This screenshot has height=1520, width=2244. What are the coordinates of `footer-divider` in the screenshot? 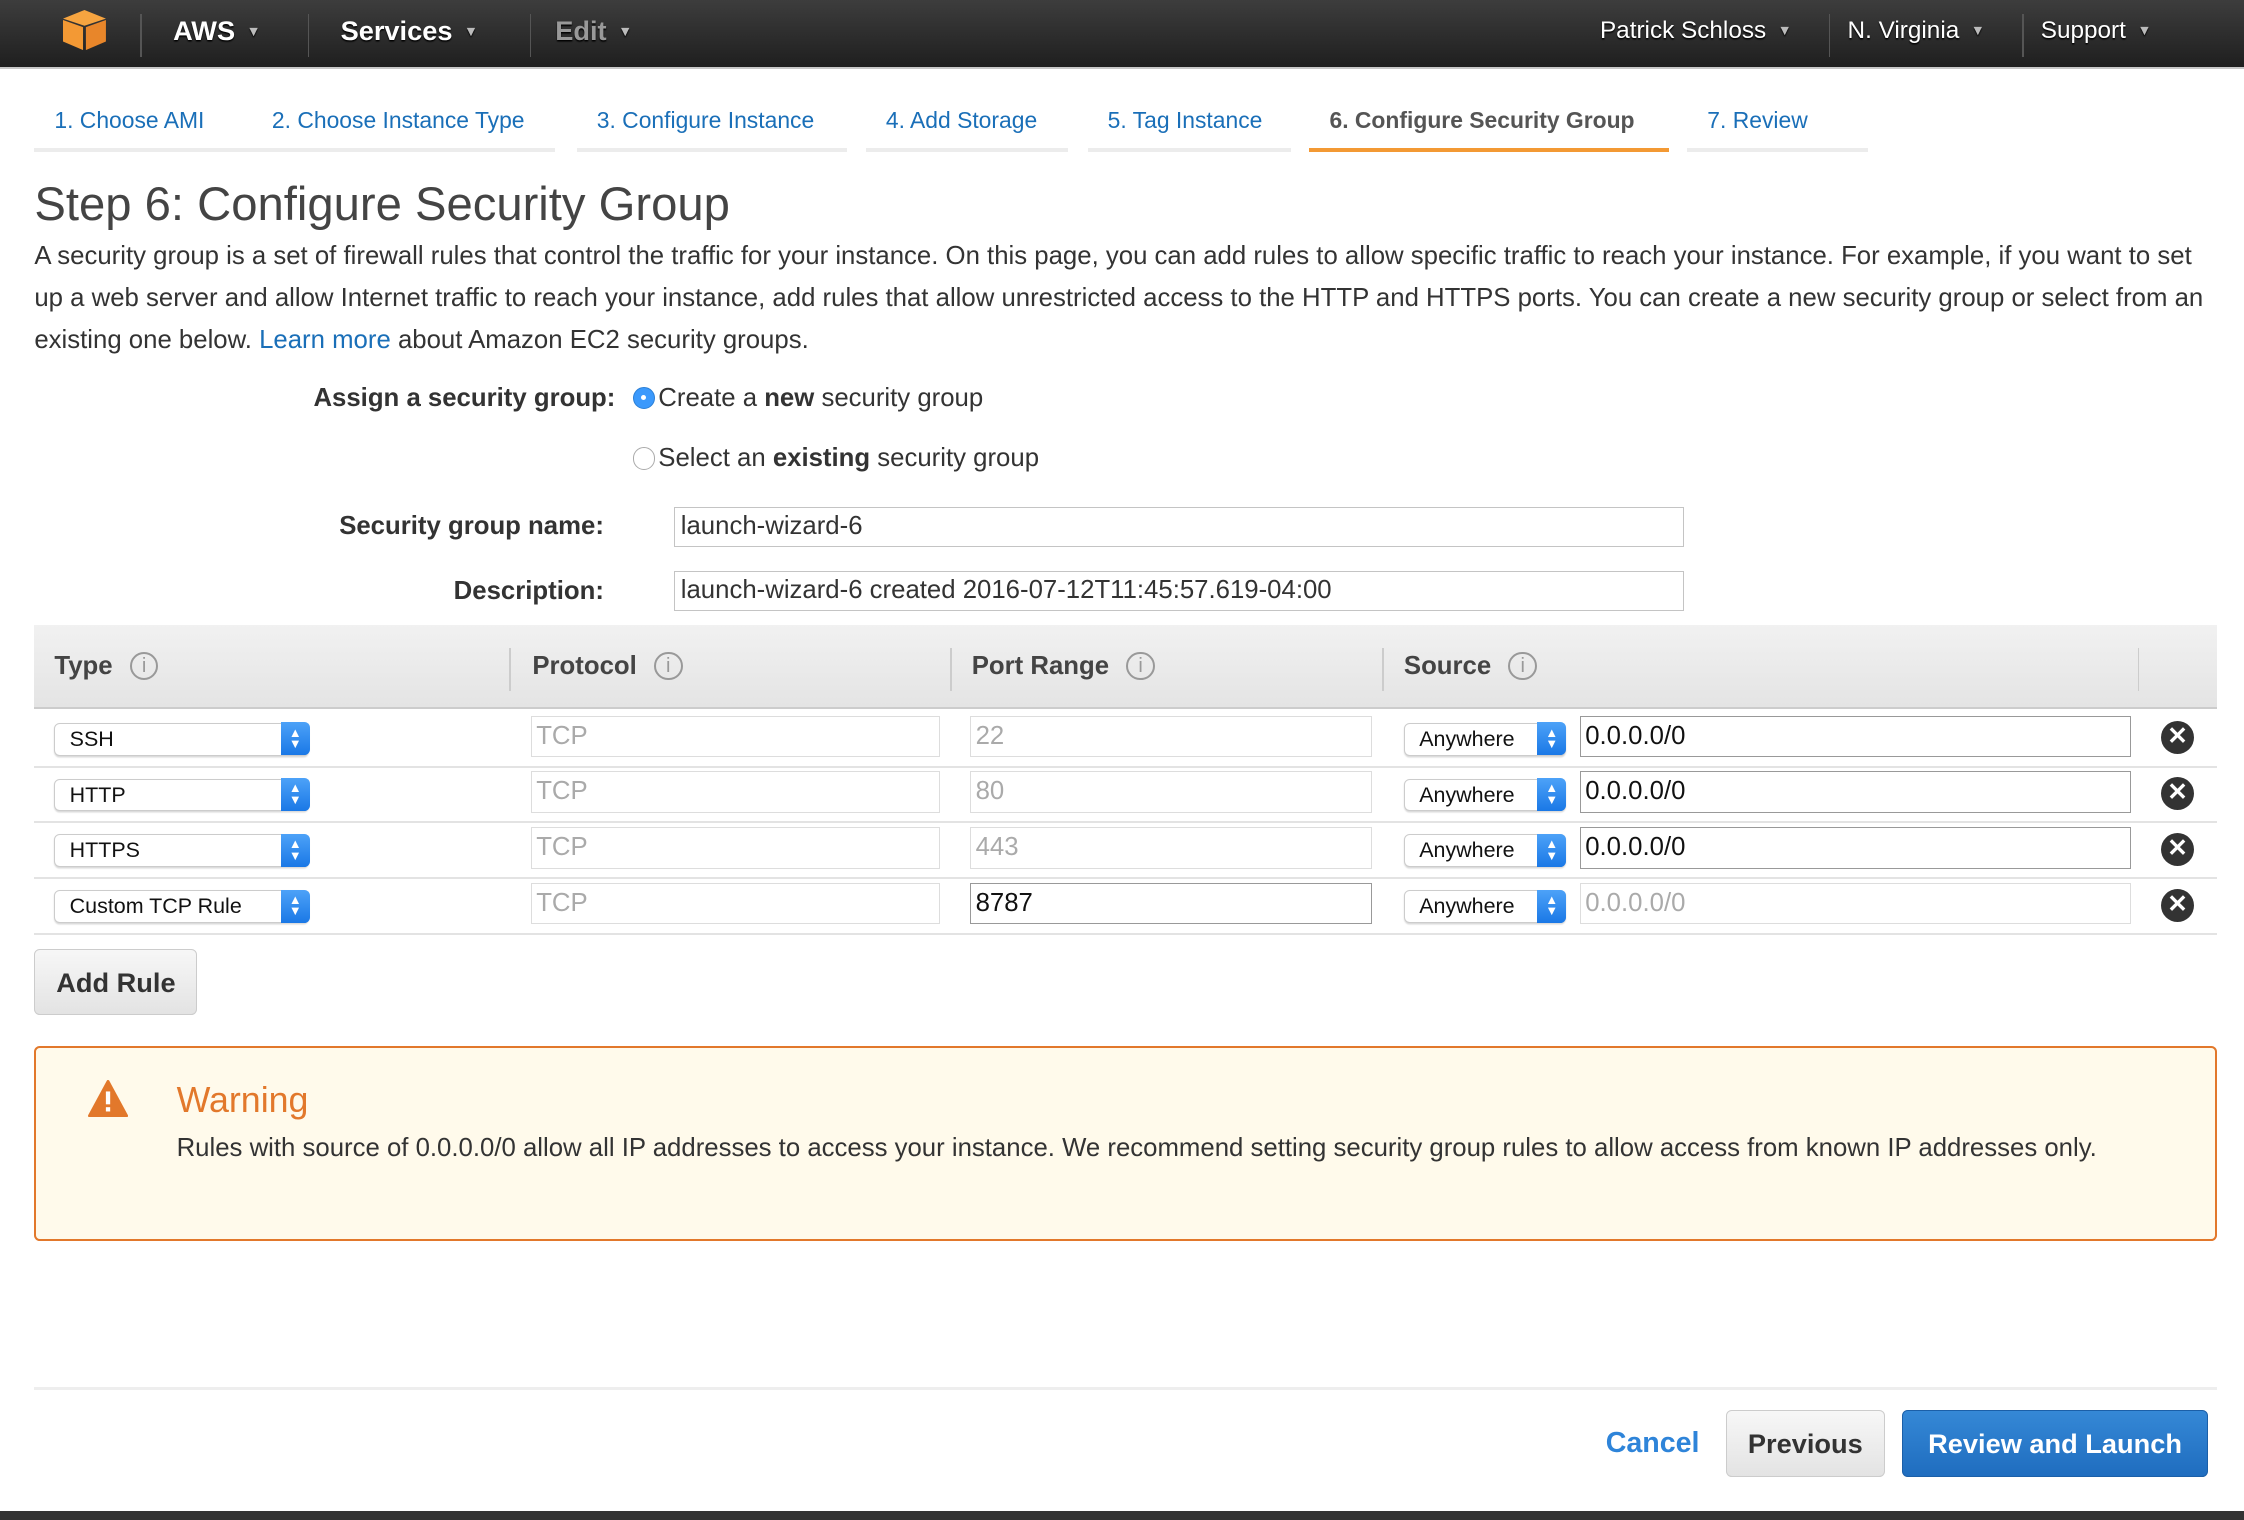 It's located at (1125, 1388).